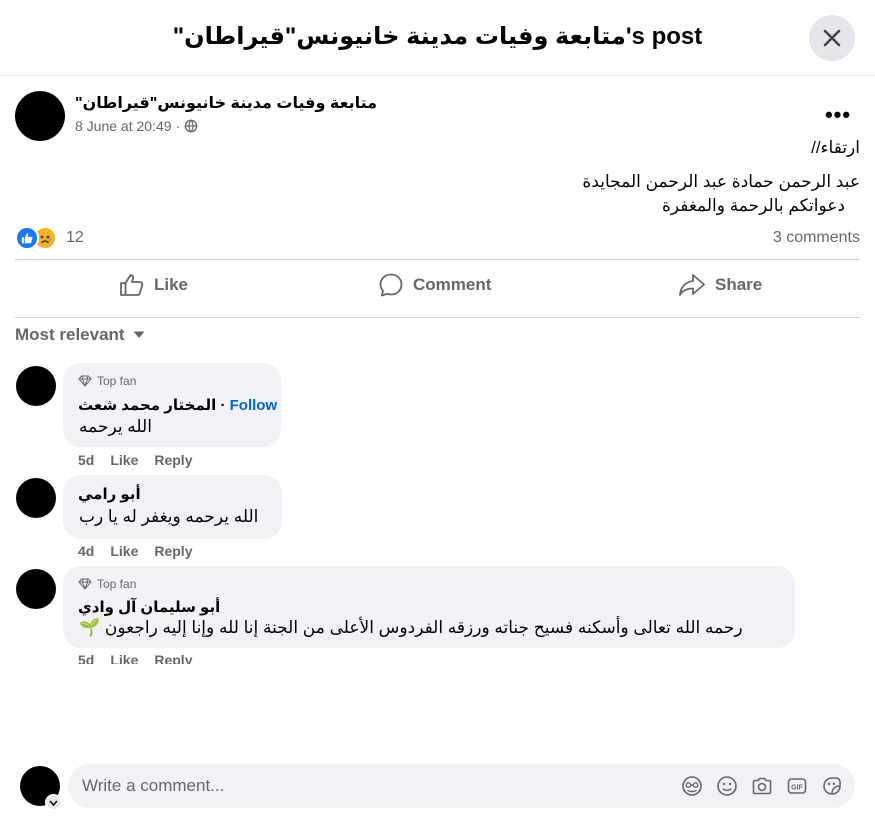 This screenshot has height=832, width=875. What do you see at coordinates (835, 147) in the screenshot?
I see `post-text-line-1: ارتقاء//` at bounding box center [835, 147].